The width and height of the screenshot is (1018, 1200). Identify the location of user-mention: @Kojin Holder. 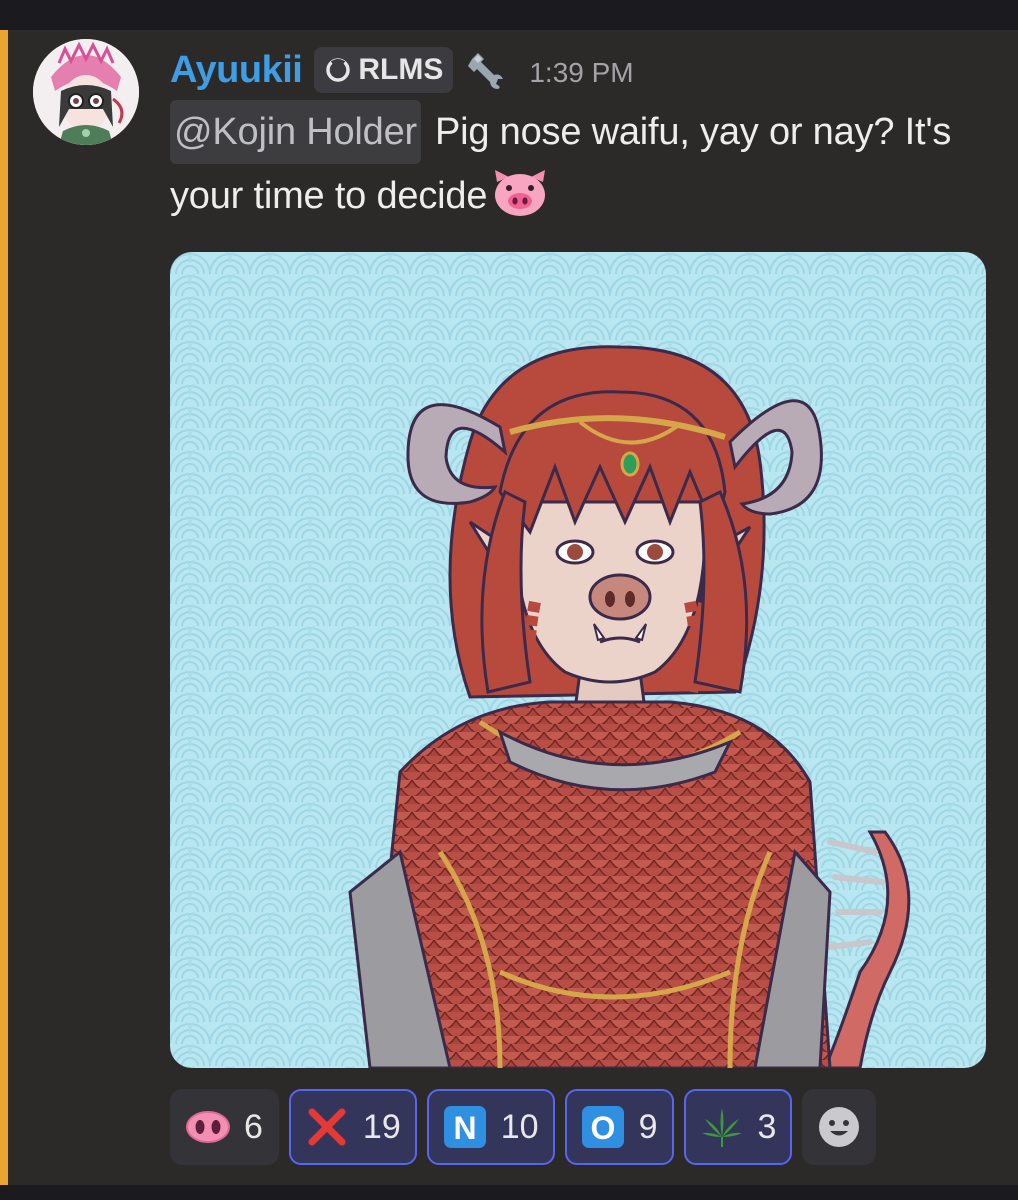
(295, 132).